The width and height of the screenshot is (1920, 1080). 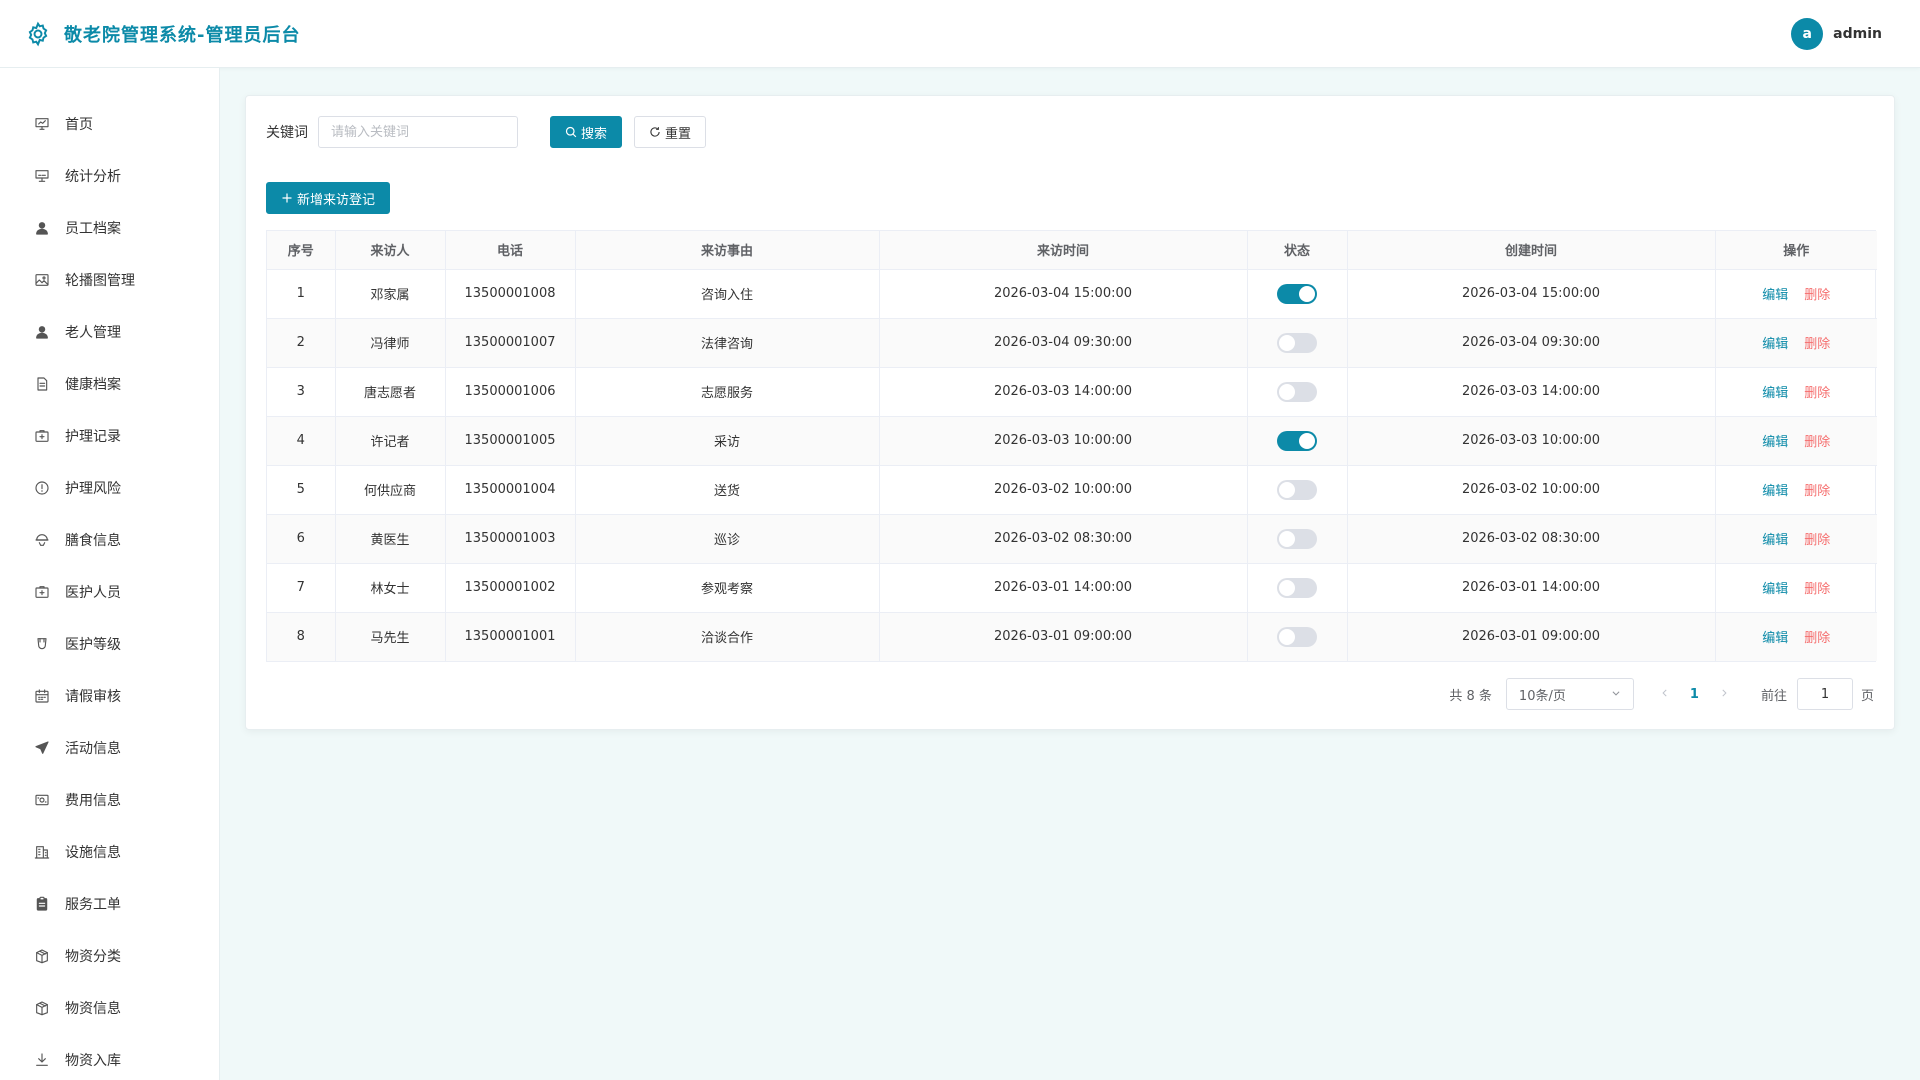 I want to click on sidebar-item-1: 统计分析, so click(x=109, y=176).